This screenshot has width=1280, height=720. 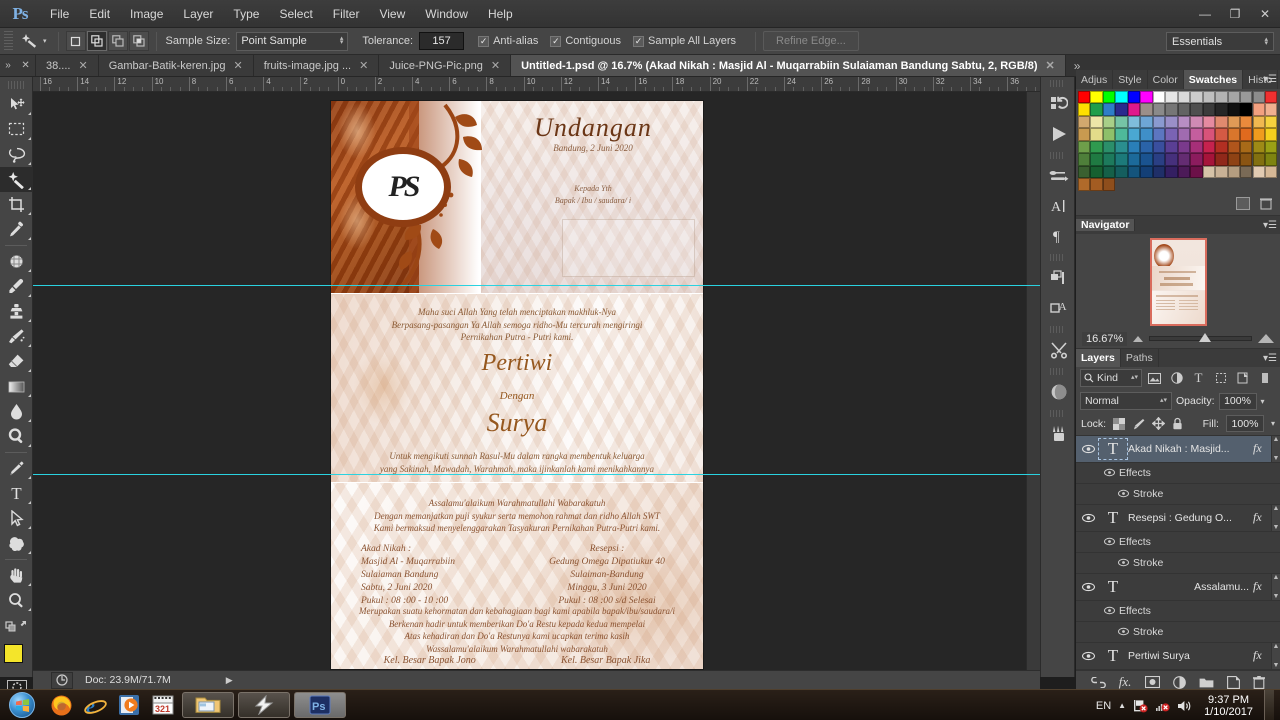 What do you see at coordinates (13, 653) in the screenshot?
I see `foreground-color-swatch` at bounding box center [13, 653].